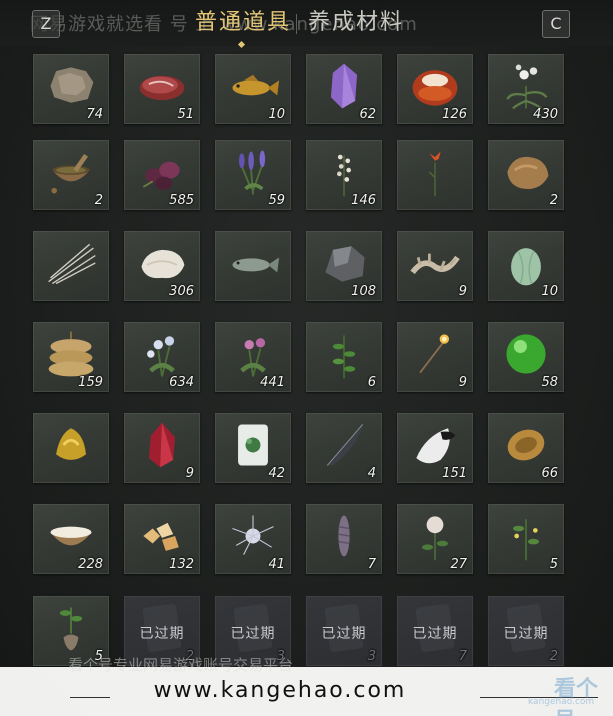 The height and width of the screenshot is (716, 613). I want to click on item-count: 66, so click(549, 473).